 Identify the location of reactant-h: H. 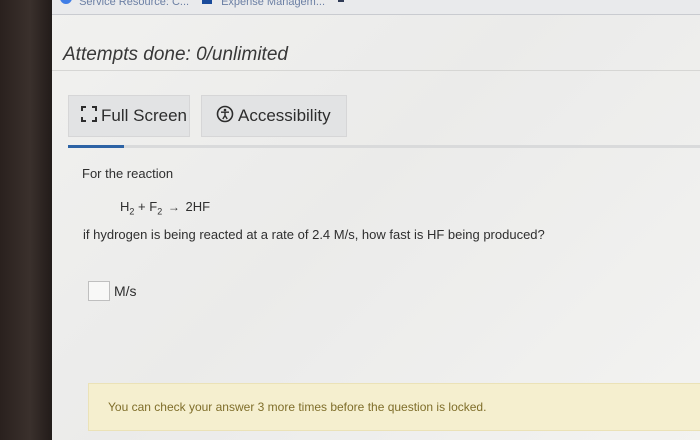
(125, 206).